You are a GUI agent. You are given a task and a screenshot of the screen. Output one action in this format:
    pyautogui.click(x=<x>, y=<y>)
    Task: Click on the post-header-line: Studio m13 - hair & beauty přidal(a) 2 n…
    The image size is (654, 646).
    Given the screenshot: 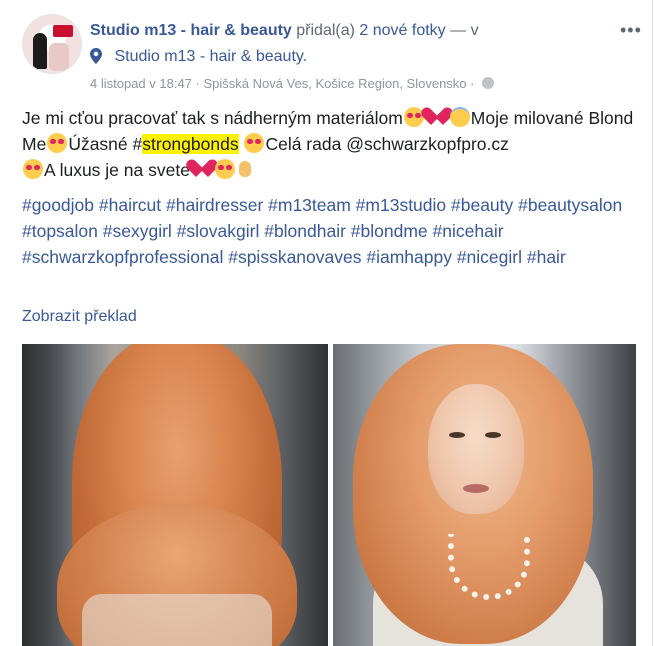 What is the action you would take?
    pyautogui.click(x=350, y=31)
    